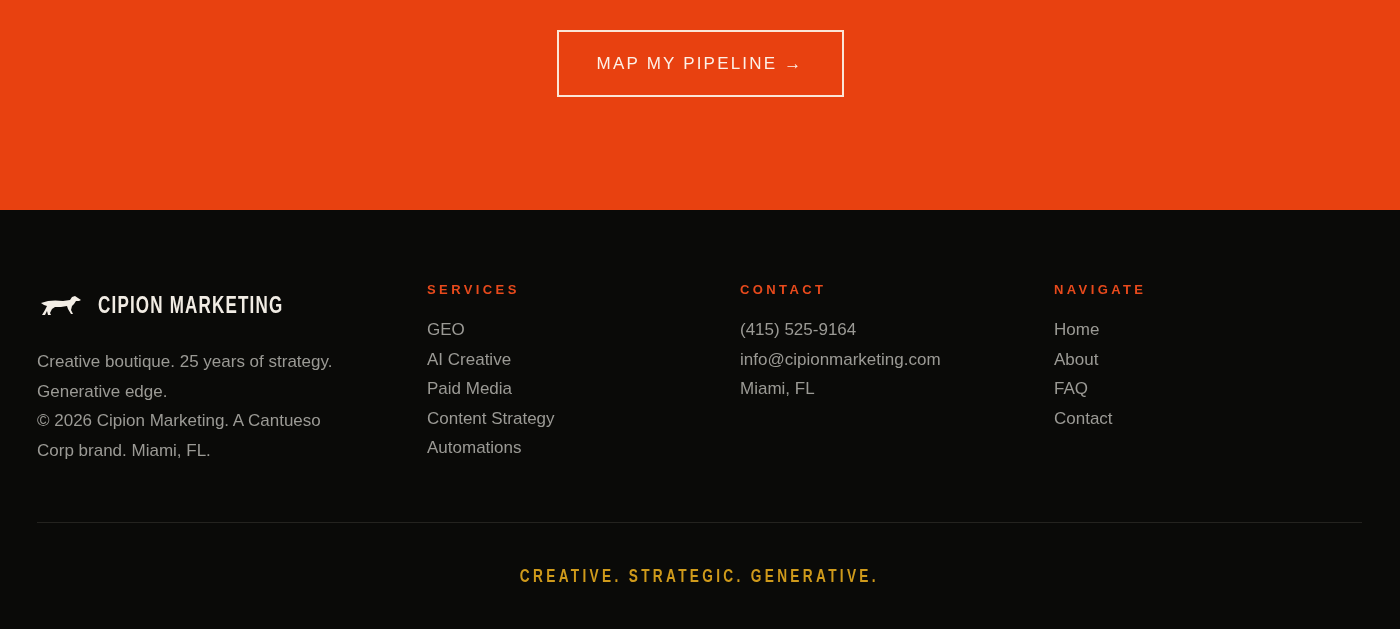 The image size is (1400, 629). Describe the element at coordinates (840, 359) in the screenshot. I see `footer-link: info@cipionmarketing.com` at that location.